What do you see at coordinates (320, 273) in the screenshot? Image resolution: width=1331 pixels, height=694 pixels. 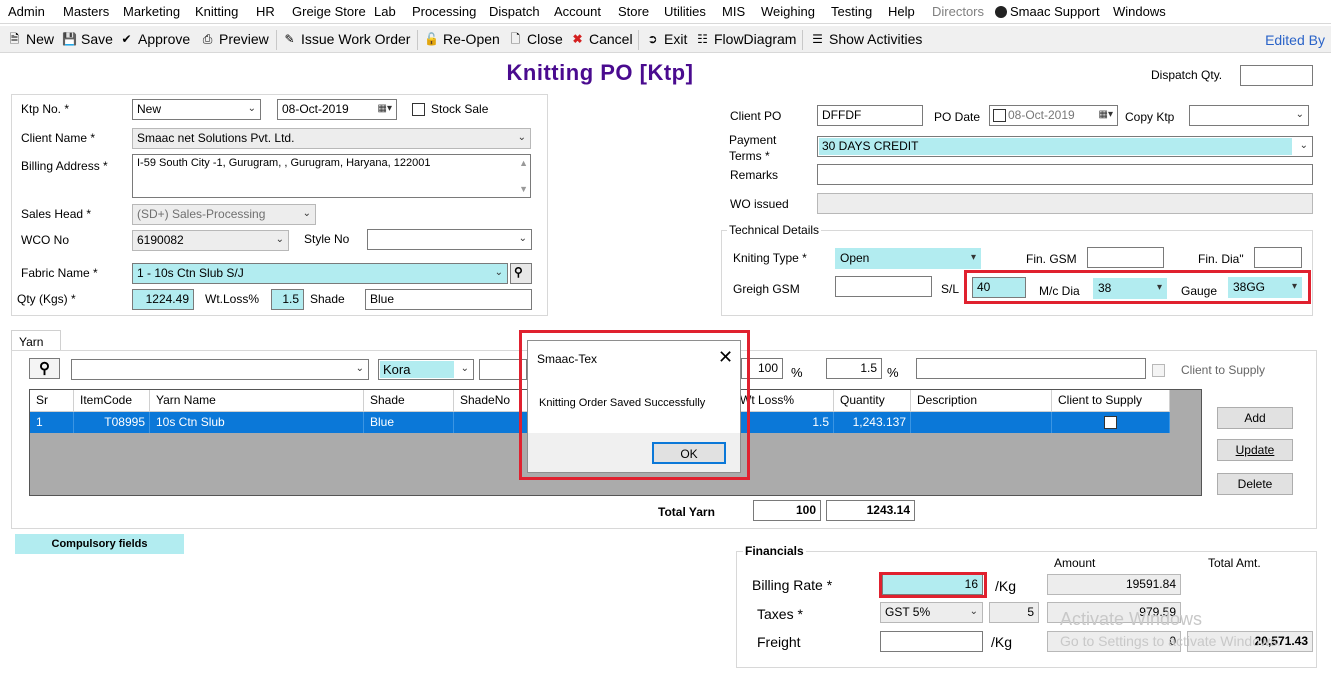 I see `fabric-name-select: 1 - 10s Ctn Slub S/J ⌄` at bounding box center [320, 273].